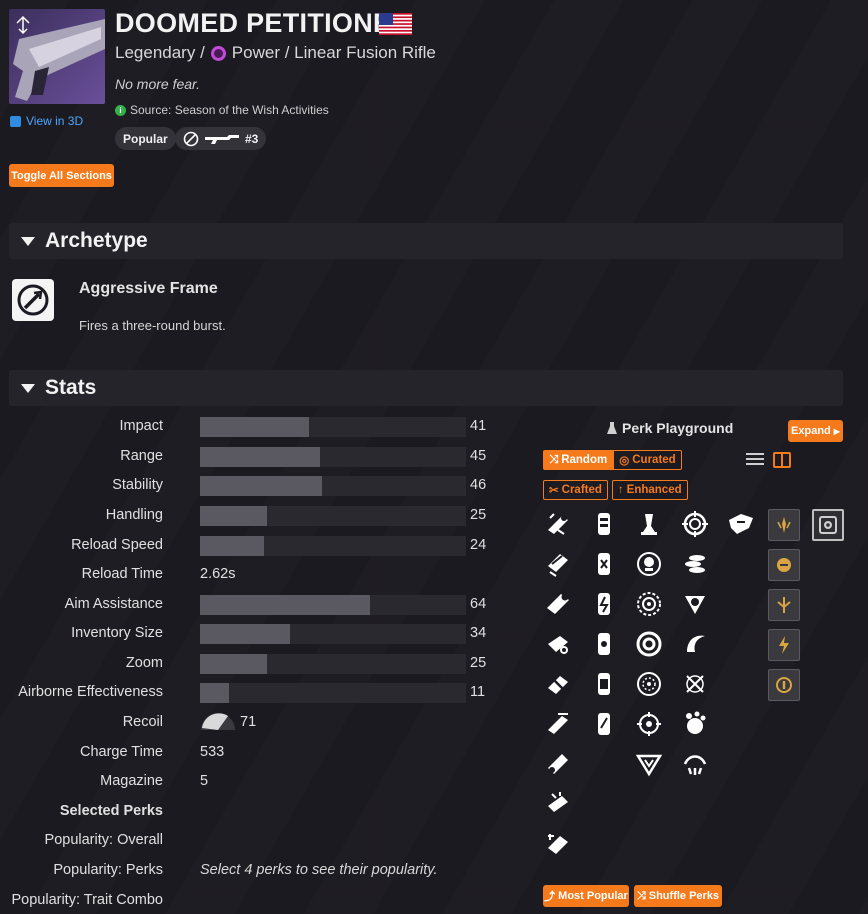 This screenshot has height=914, width=868. What do you see at coordinates (670, 428) in the screenshot?
I see `perk-playground-title: Perk Playground` at bounding box center [670, 428].